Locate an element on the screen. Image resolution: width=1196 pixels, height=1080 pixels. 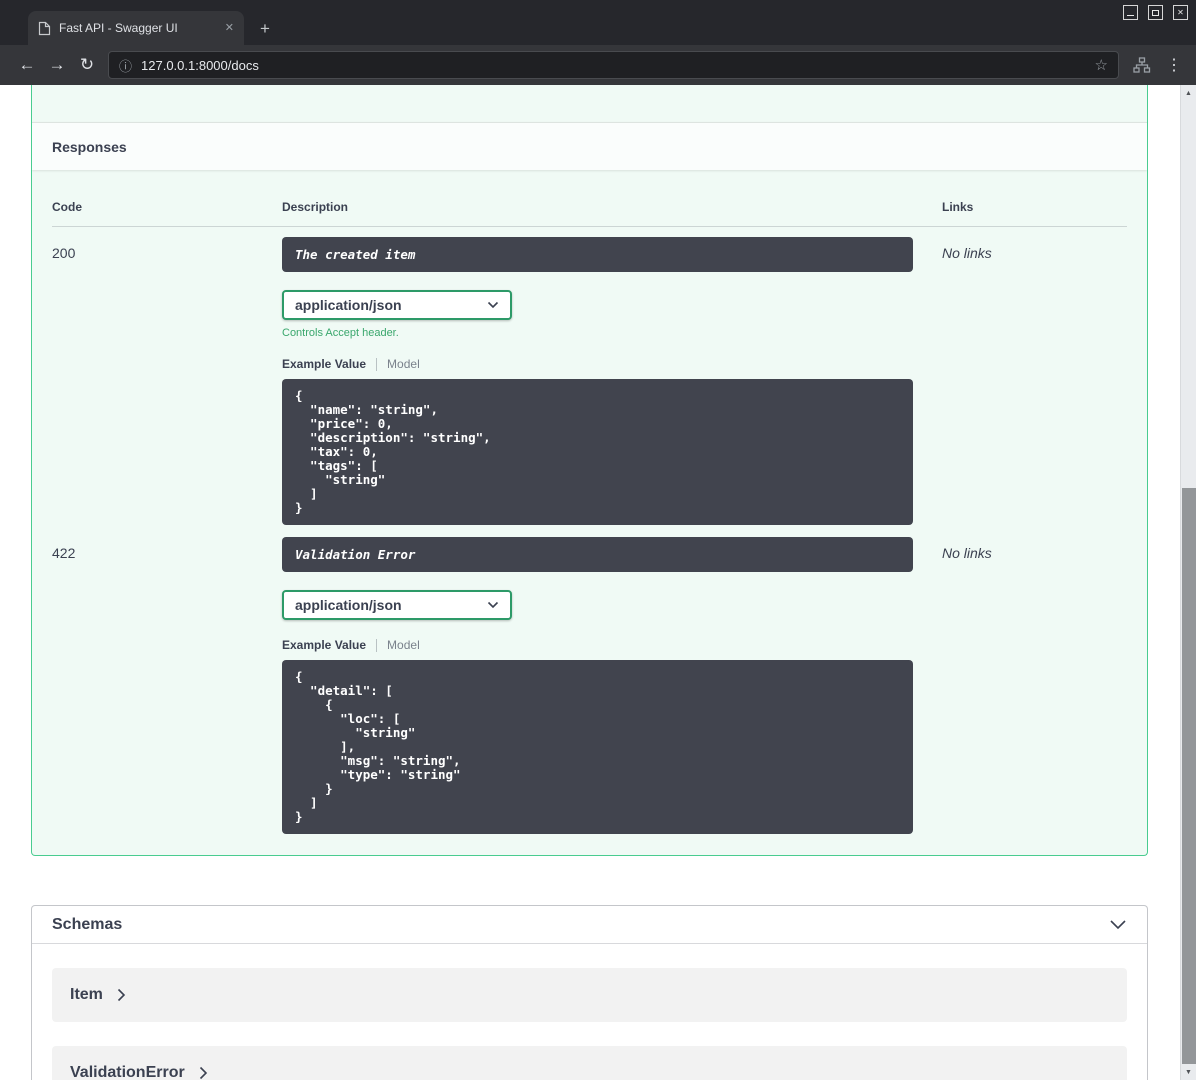
responses-header: Responses is located at coordinates (589, 146).